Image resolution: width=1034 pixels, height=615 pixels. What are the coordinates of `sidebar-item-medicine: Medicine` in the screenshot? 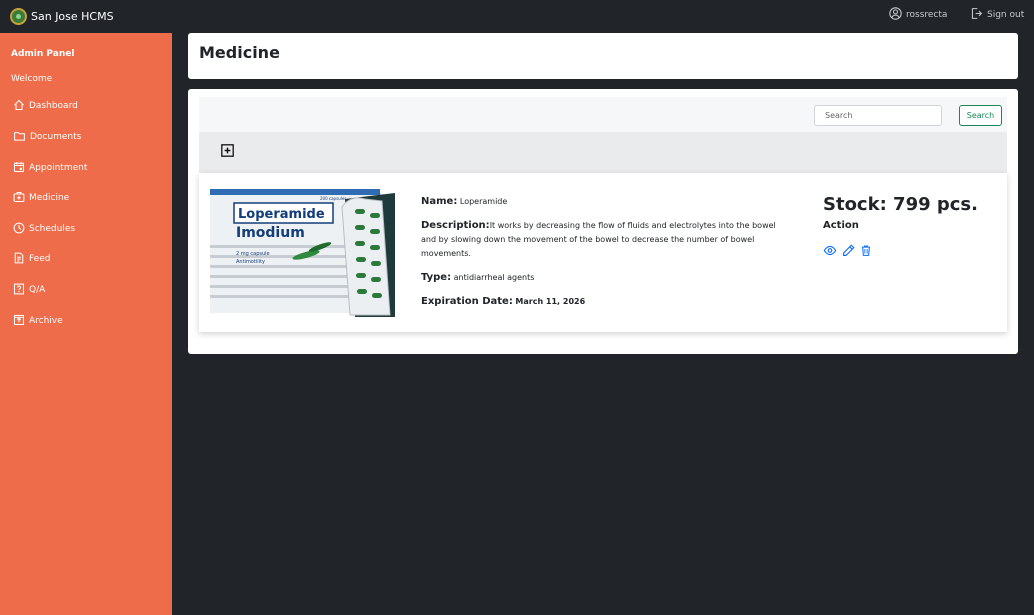 It's located at (41, 197).